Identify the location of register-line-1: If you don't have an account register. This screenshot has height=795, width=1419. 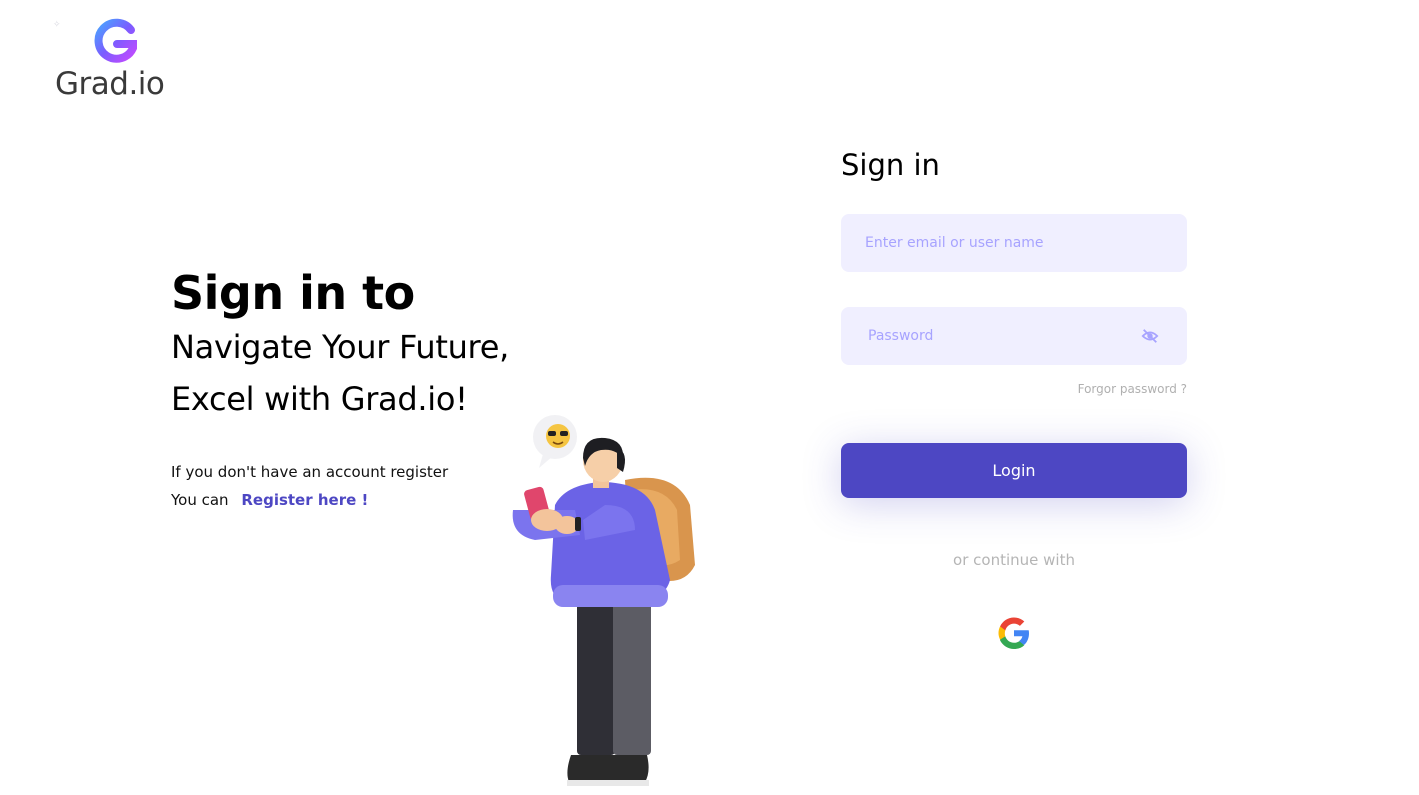
(310, 472).